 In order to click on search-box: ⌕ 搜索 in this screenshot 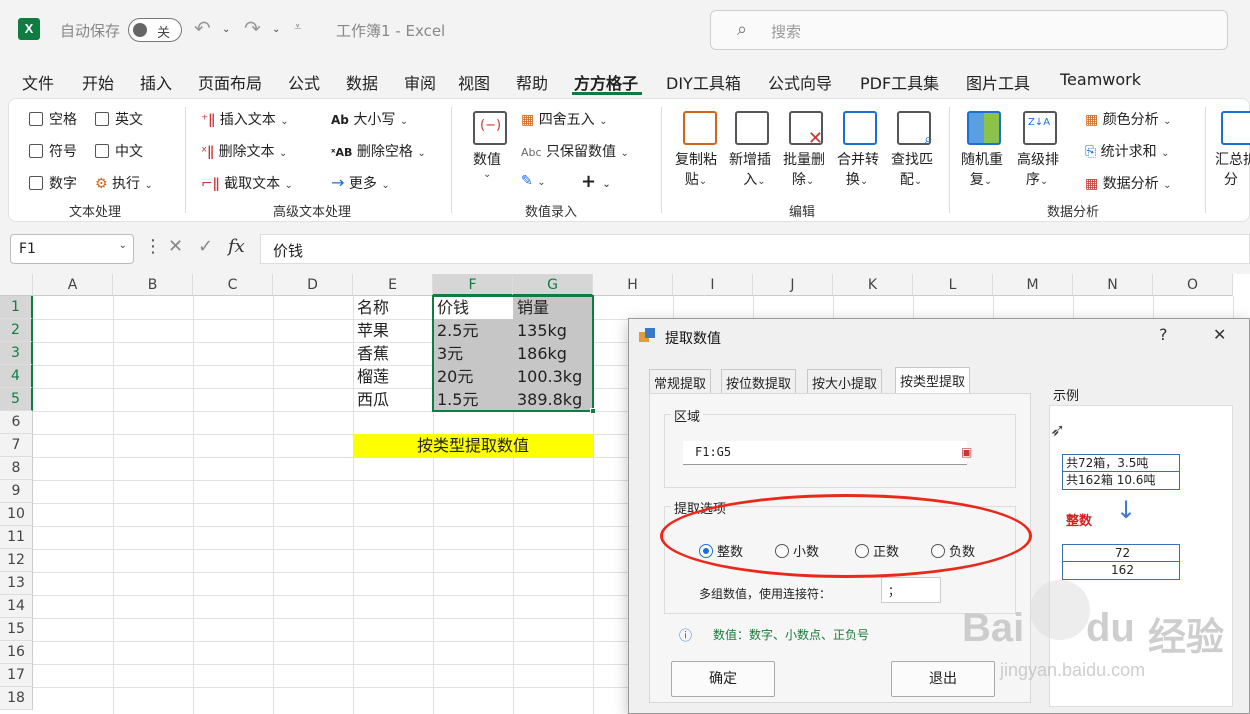, I will do `click(969, 30)`.